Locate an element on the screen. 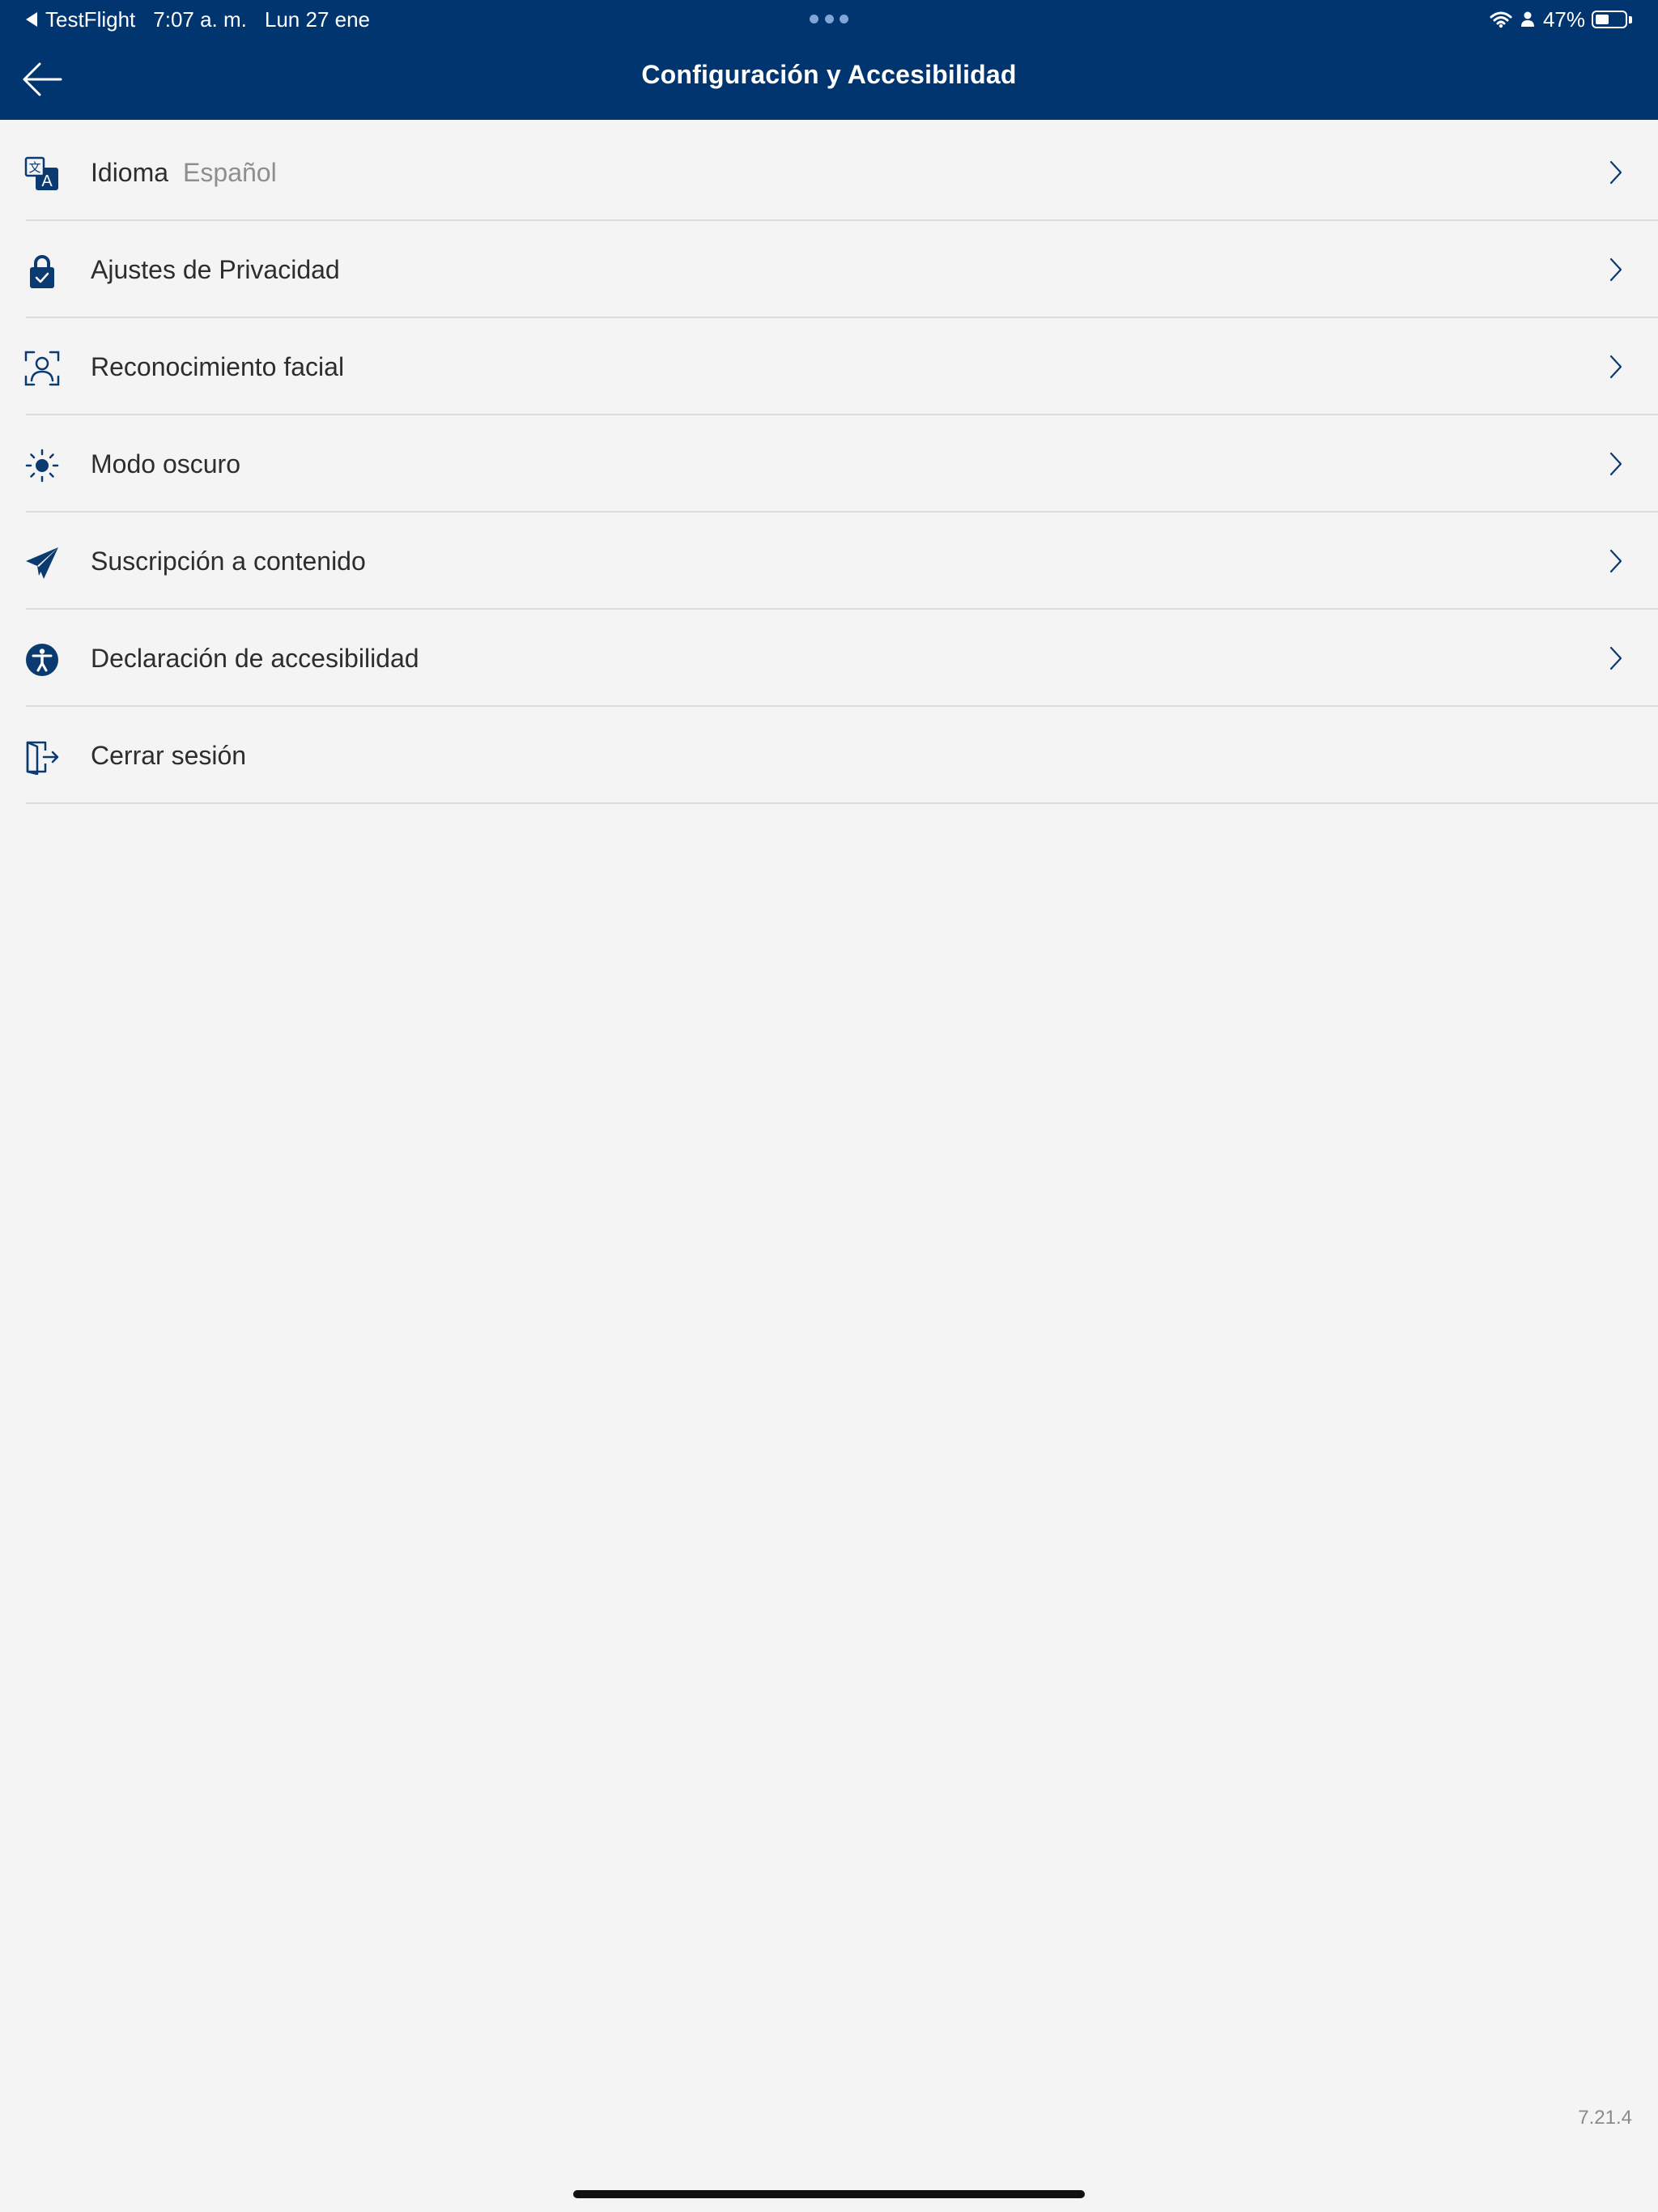 This screenshot has width=1658, height=2212. back-to-app-label: TestFlight is located at coordinates (90, 19).